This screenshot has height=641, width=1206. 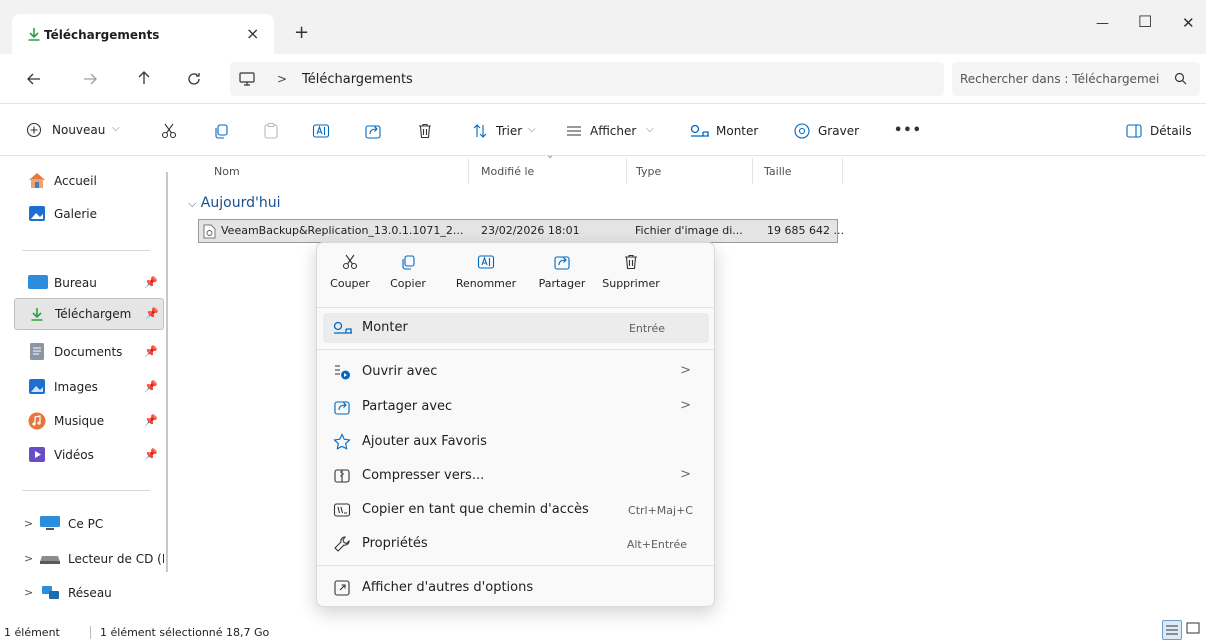 What do you see at coordinates (34, 79) in the screenshot?
I see `back-icon` at bounding box center [34, 79].